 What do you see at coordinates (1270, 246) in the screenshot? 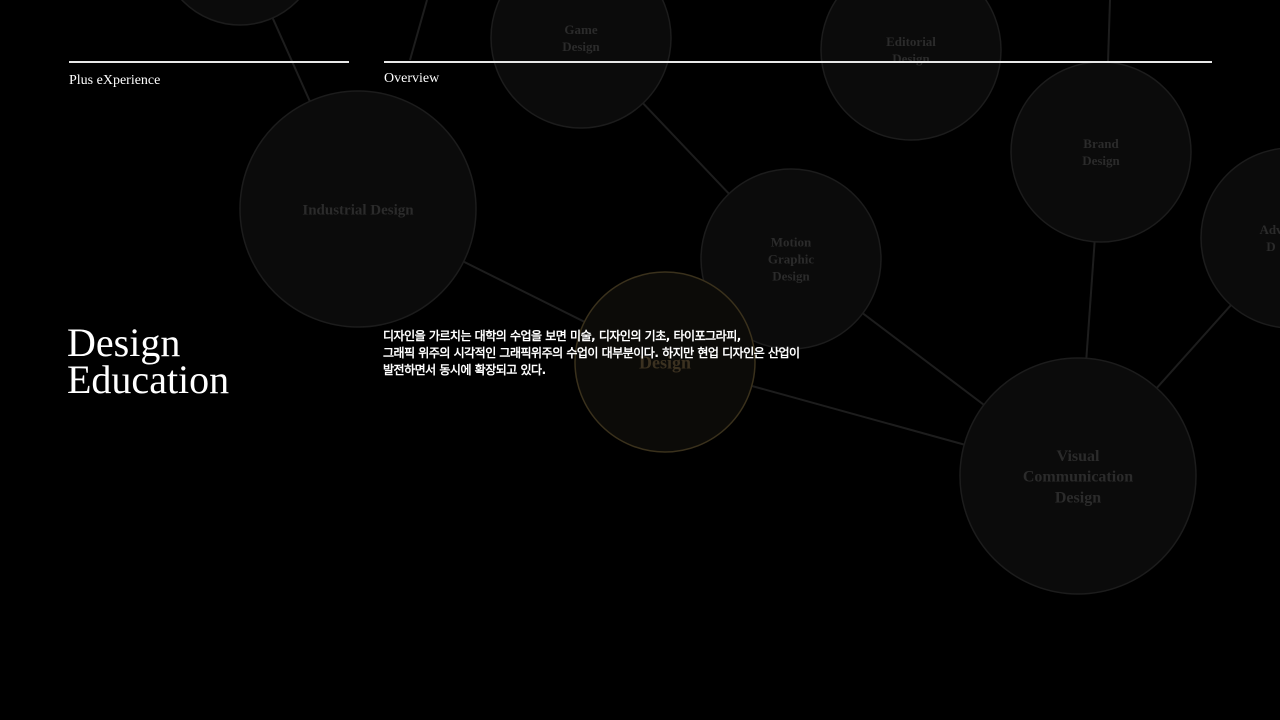
I see `network-node-label: D` at bounding box center [1270, 246].